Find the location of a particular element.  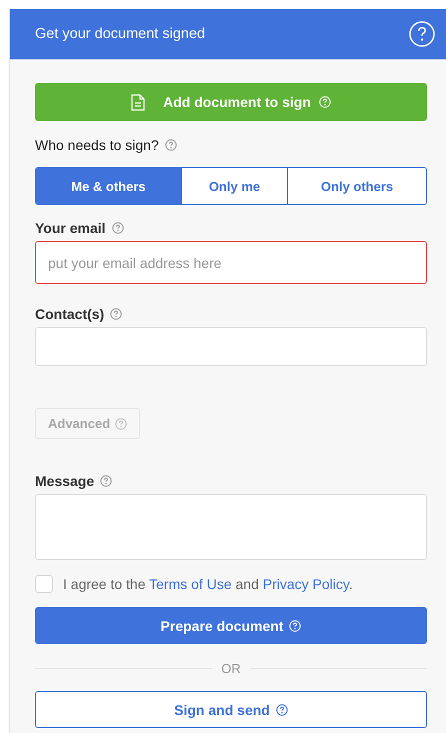

agreement-text: I agree to the Terms of Use and Privacy Policy. is located at coordinates (208, 584).